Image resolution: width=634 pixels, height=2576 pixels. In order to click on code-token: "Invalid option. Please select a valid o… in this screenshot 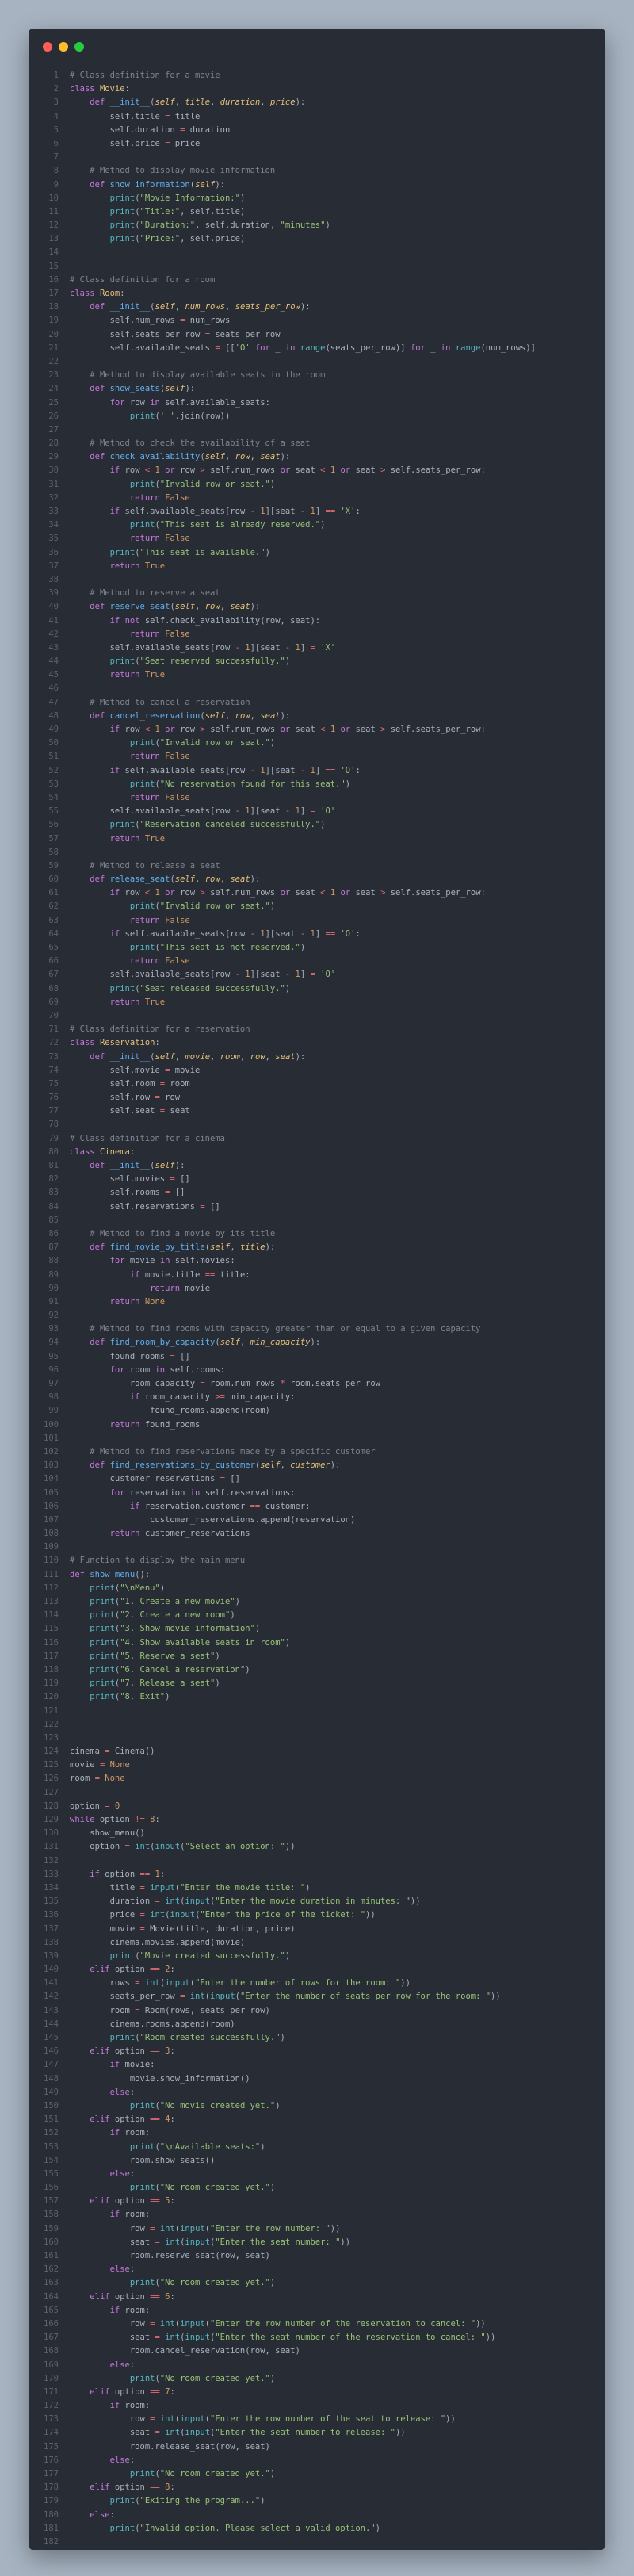, I will do `click(257, 2528)`.